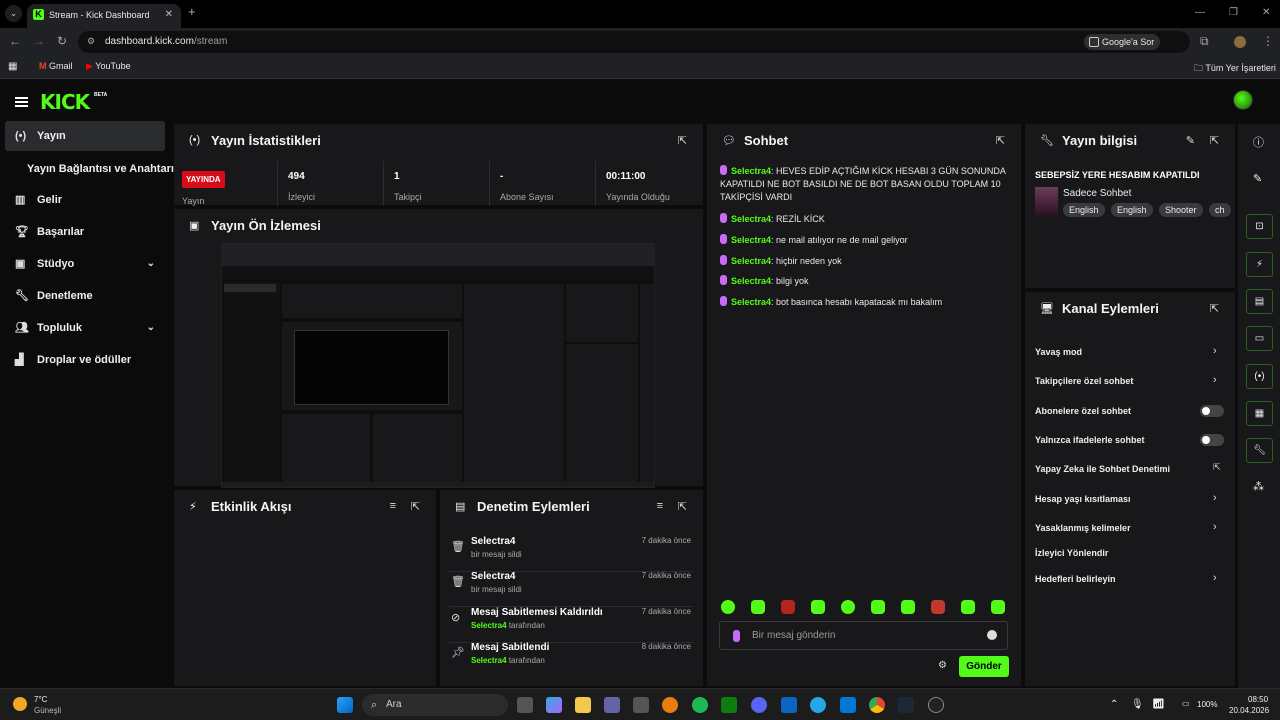 This screenshot has width=1280, height=720. What do you see at coordinates (1071, 553) in the screenshot?
I see `action-raid: İzleyici Yönlendir` at bounding box center [1071, 553].